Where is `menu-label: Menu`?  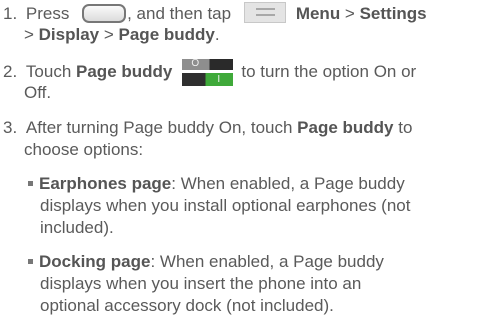
menu-label: Menu is located at coordinates (318, 13).